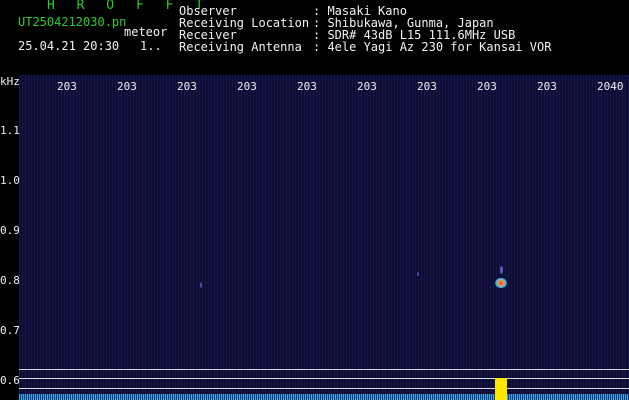 This screenshot has height=400, width=629. What do you see at coordinates (10, 280) in the screenshot?
I see `y-tick-4: 0.8` at bounding box center [10, 280].